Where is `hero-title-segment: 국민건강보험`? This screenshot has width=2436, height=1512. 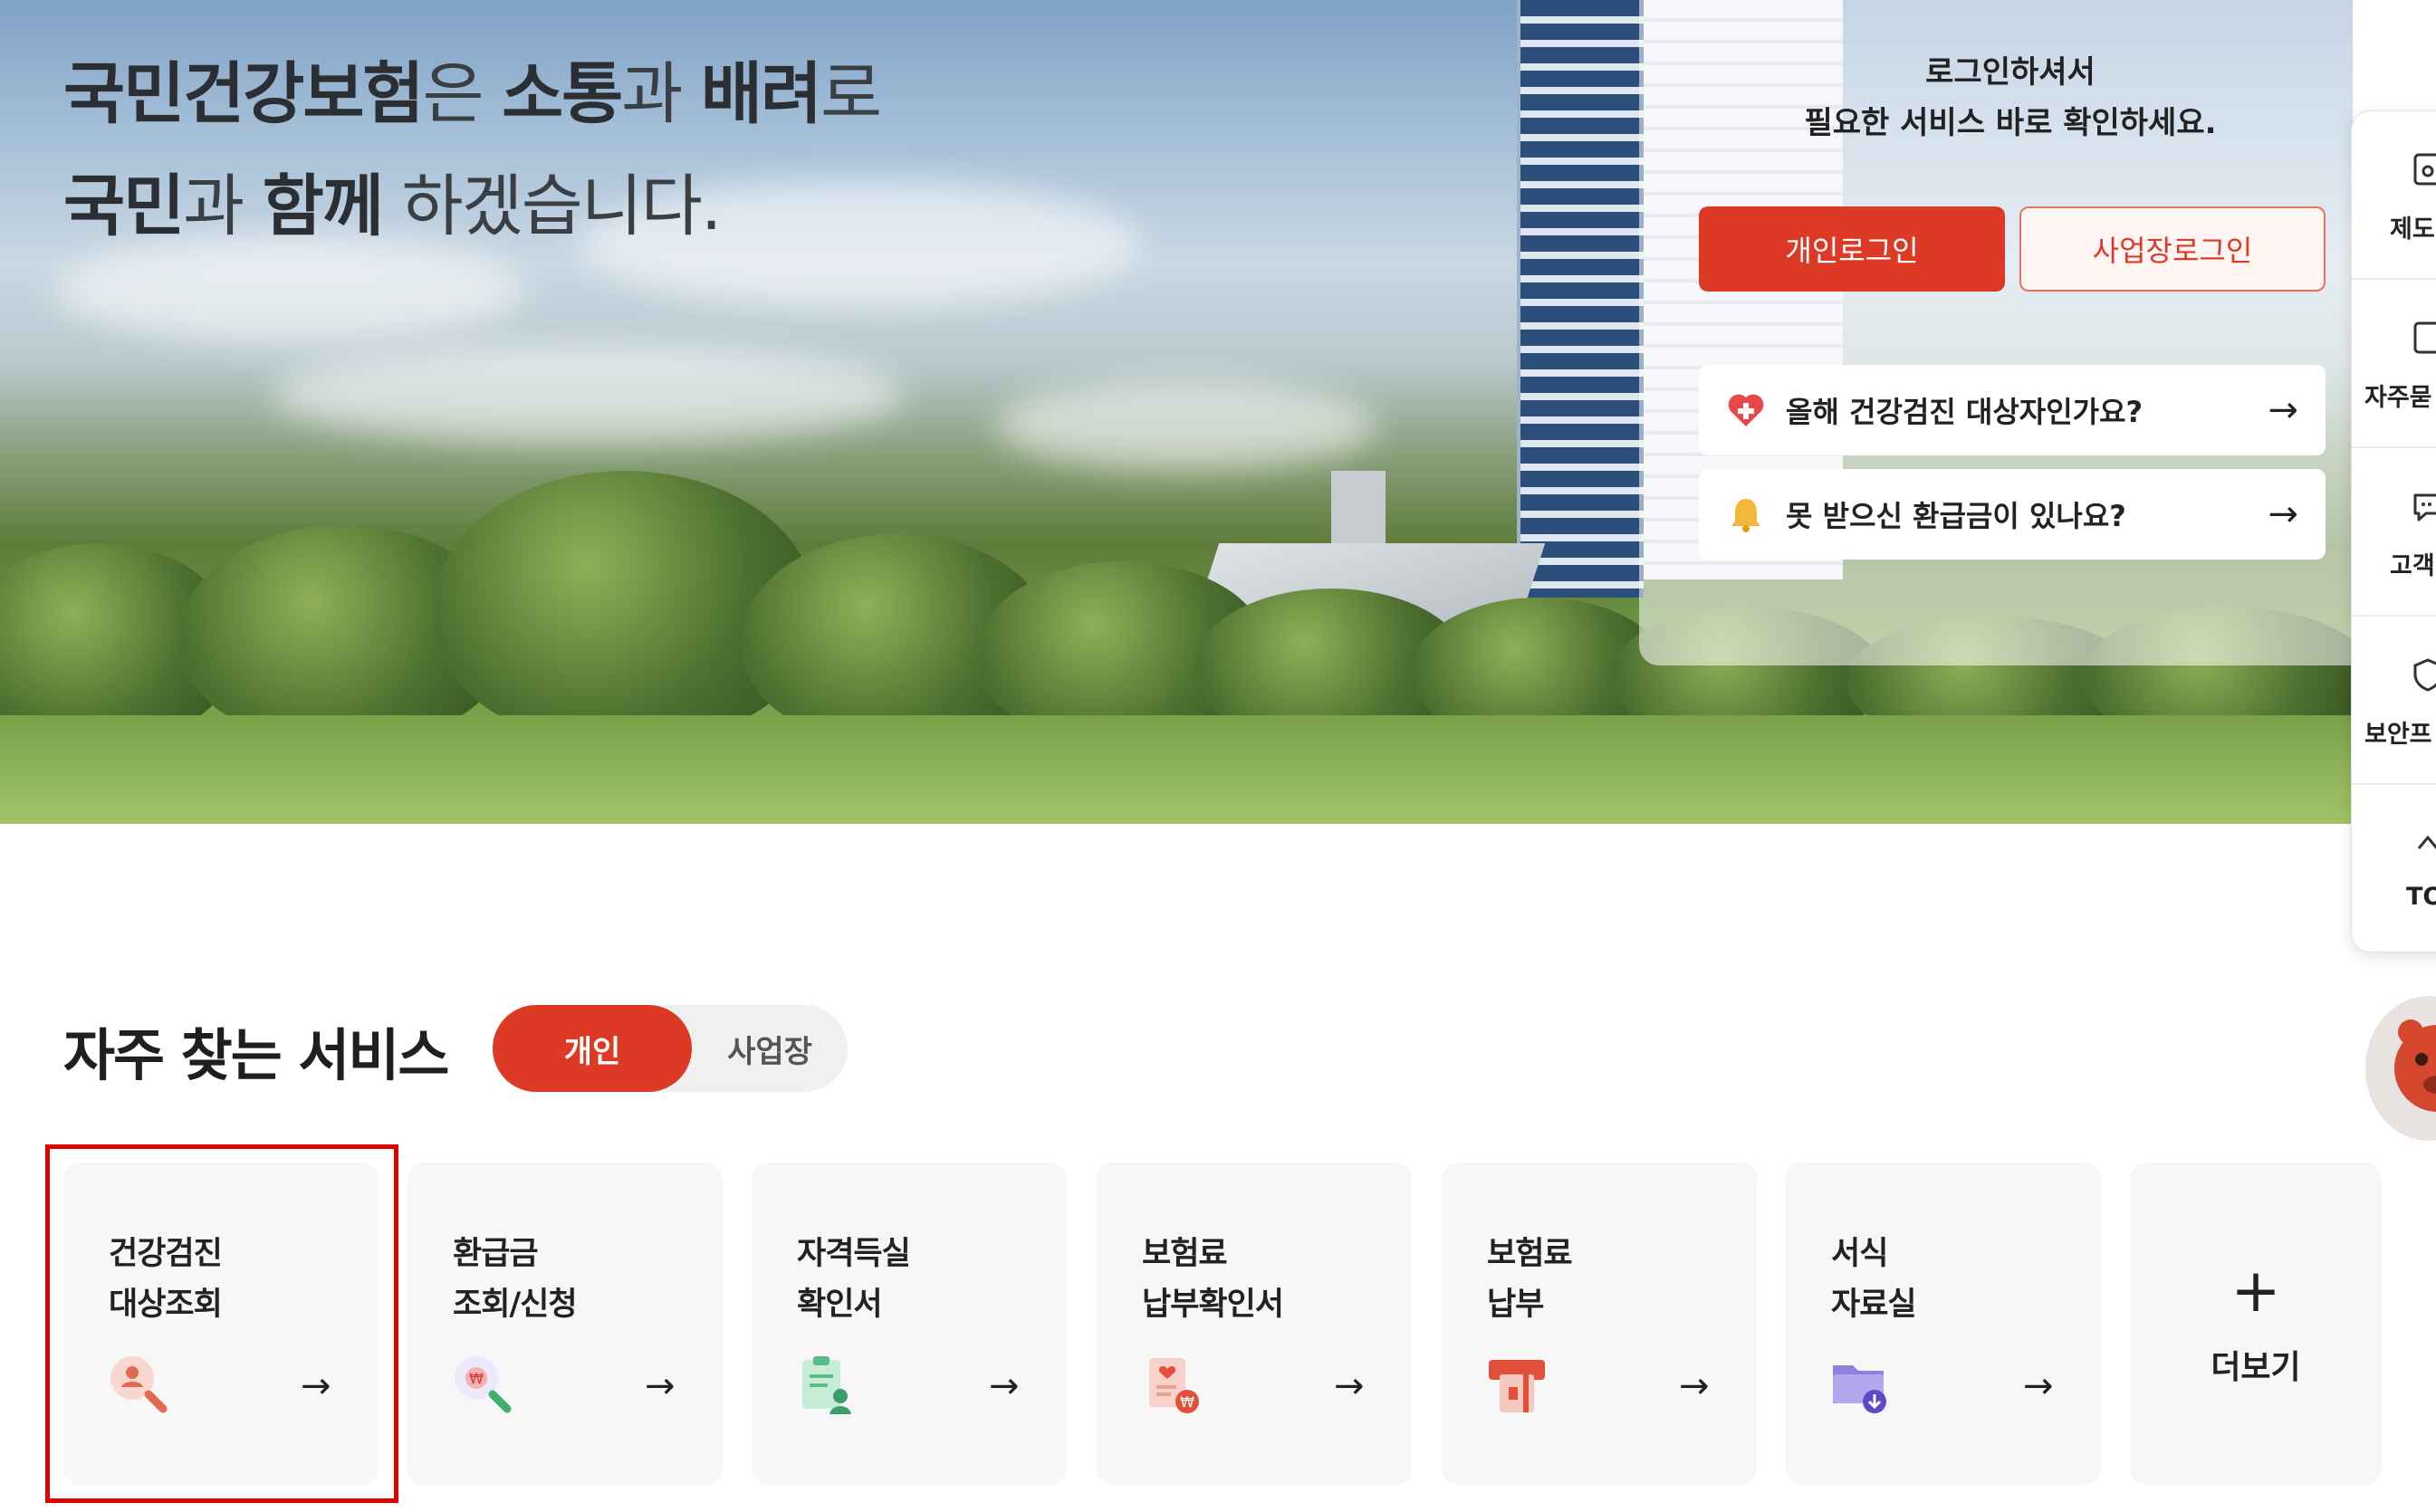
hero-title-segment: 국민건강보험 is located at coordinates (243, 94).